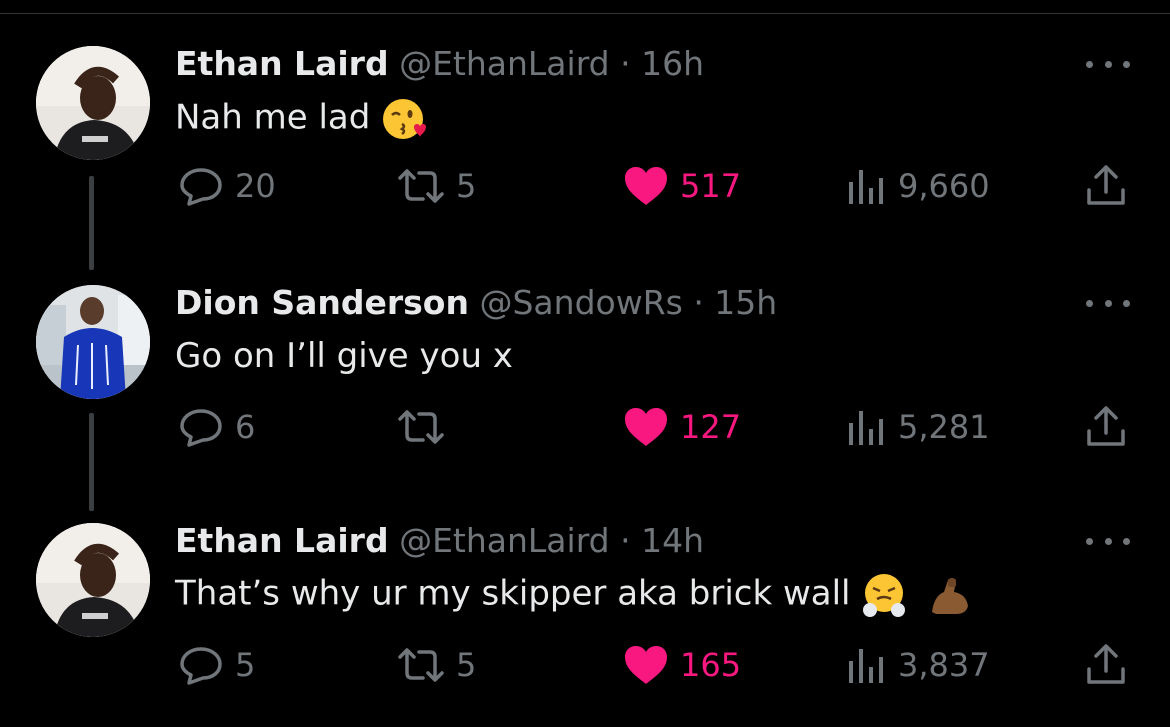 This screenshot has height=727, width=1170. I want to click on like-count: 517, so click(711, 186).